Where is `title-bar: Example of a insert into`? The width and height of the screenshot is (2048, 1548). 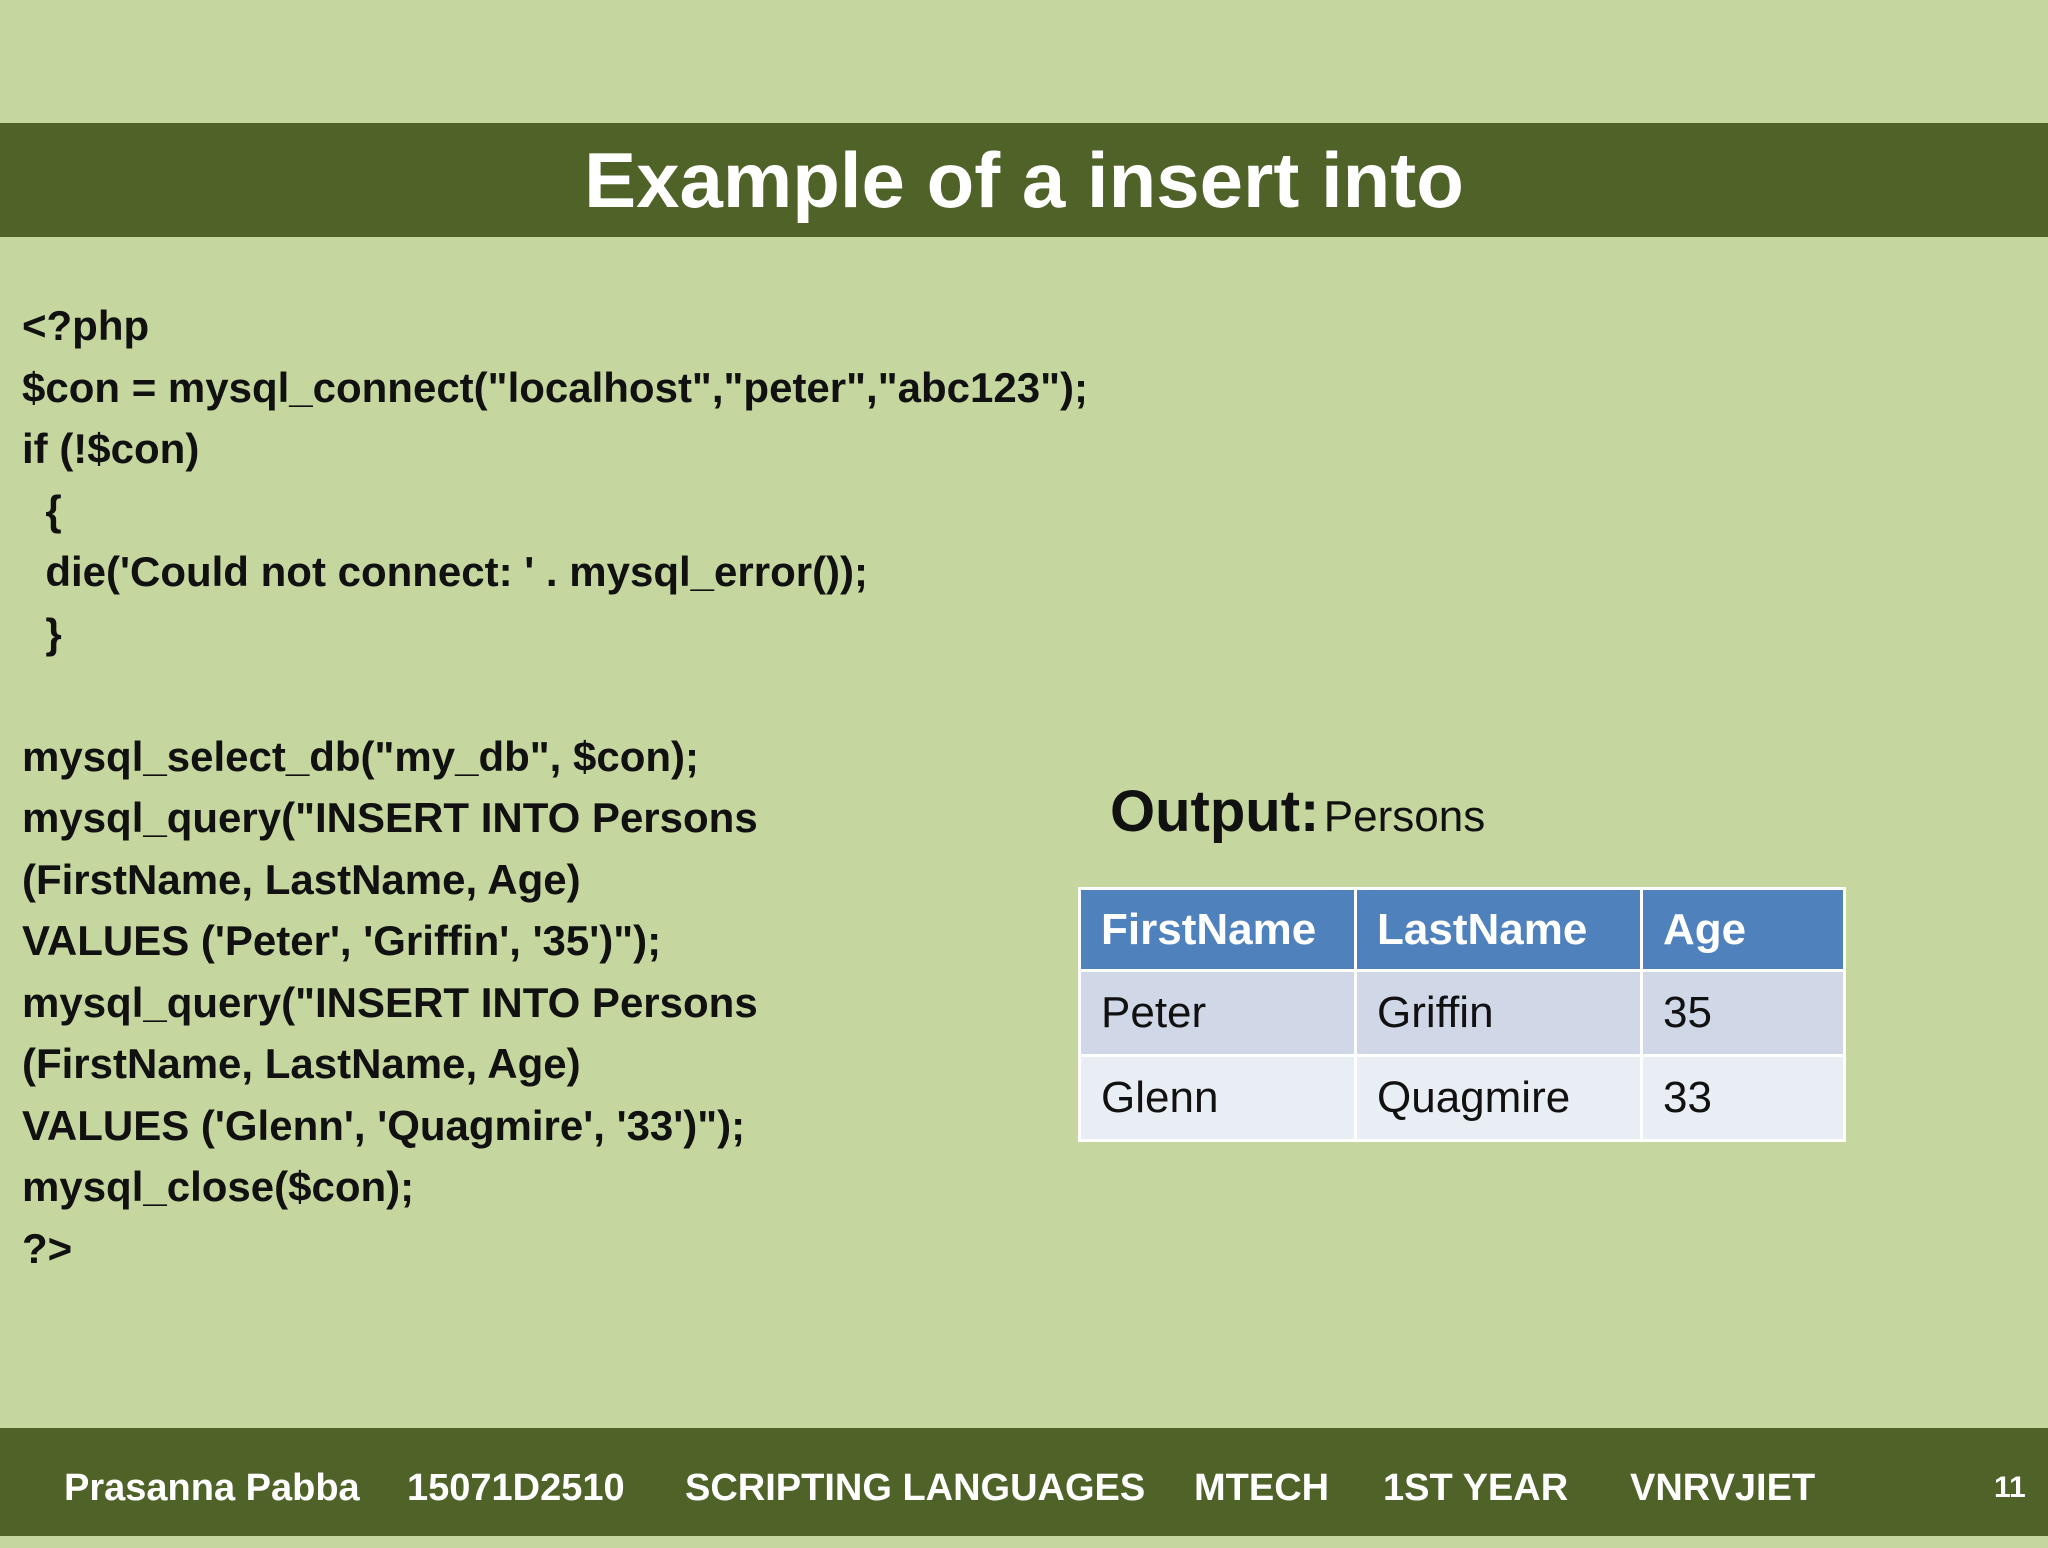
title-bar: Example of a insert into is located at coordinates (1024, 180).